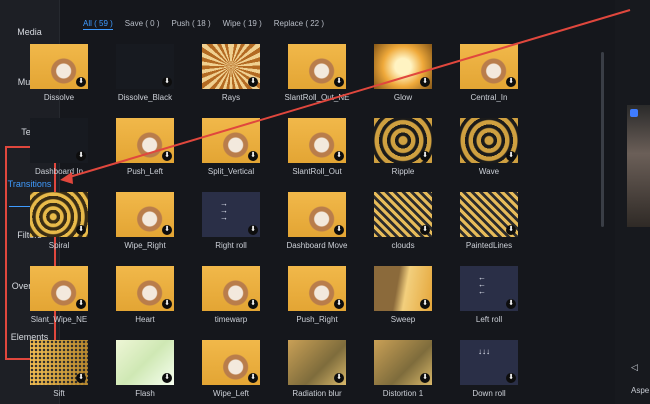 The height and width of the screenshot is (404, 650). What do you see at coordinates (59, 245) in the screenshot?
I see `transition-label: Spiral` at bounding box center [59, 245].